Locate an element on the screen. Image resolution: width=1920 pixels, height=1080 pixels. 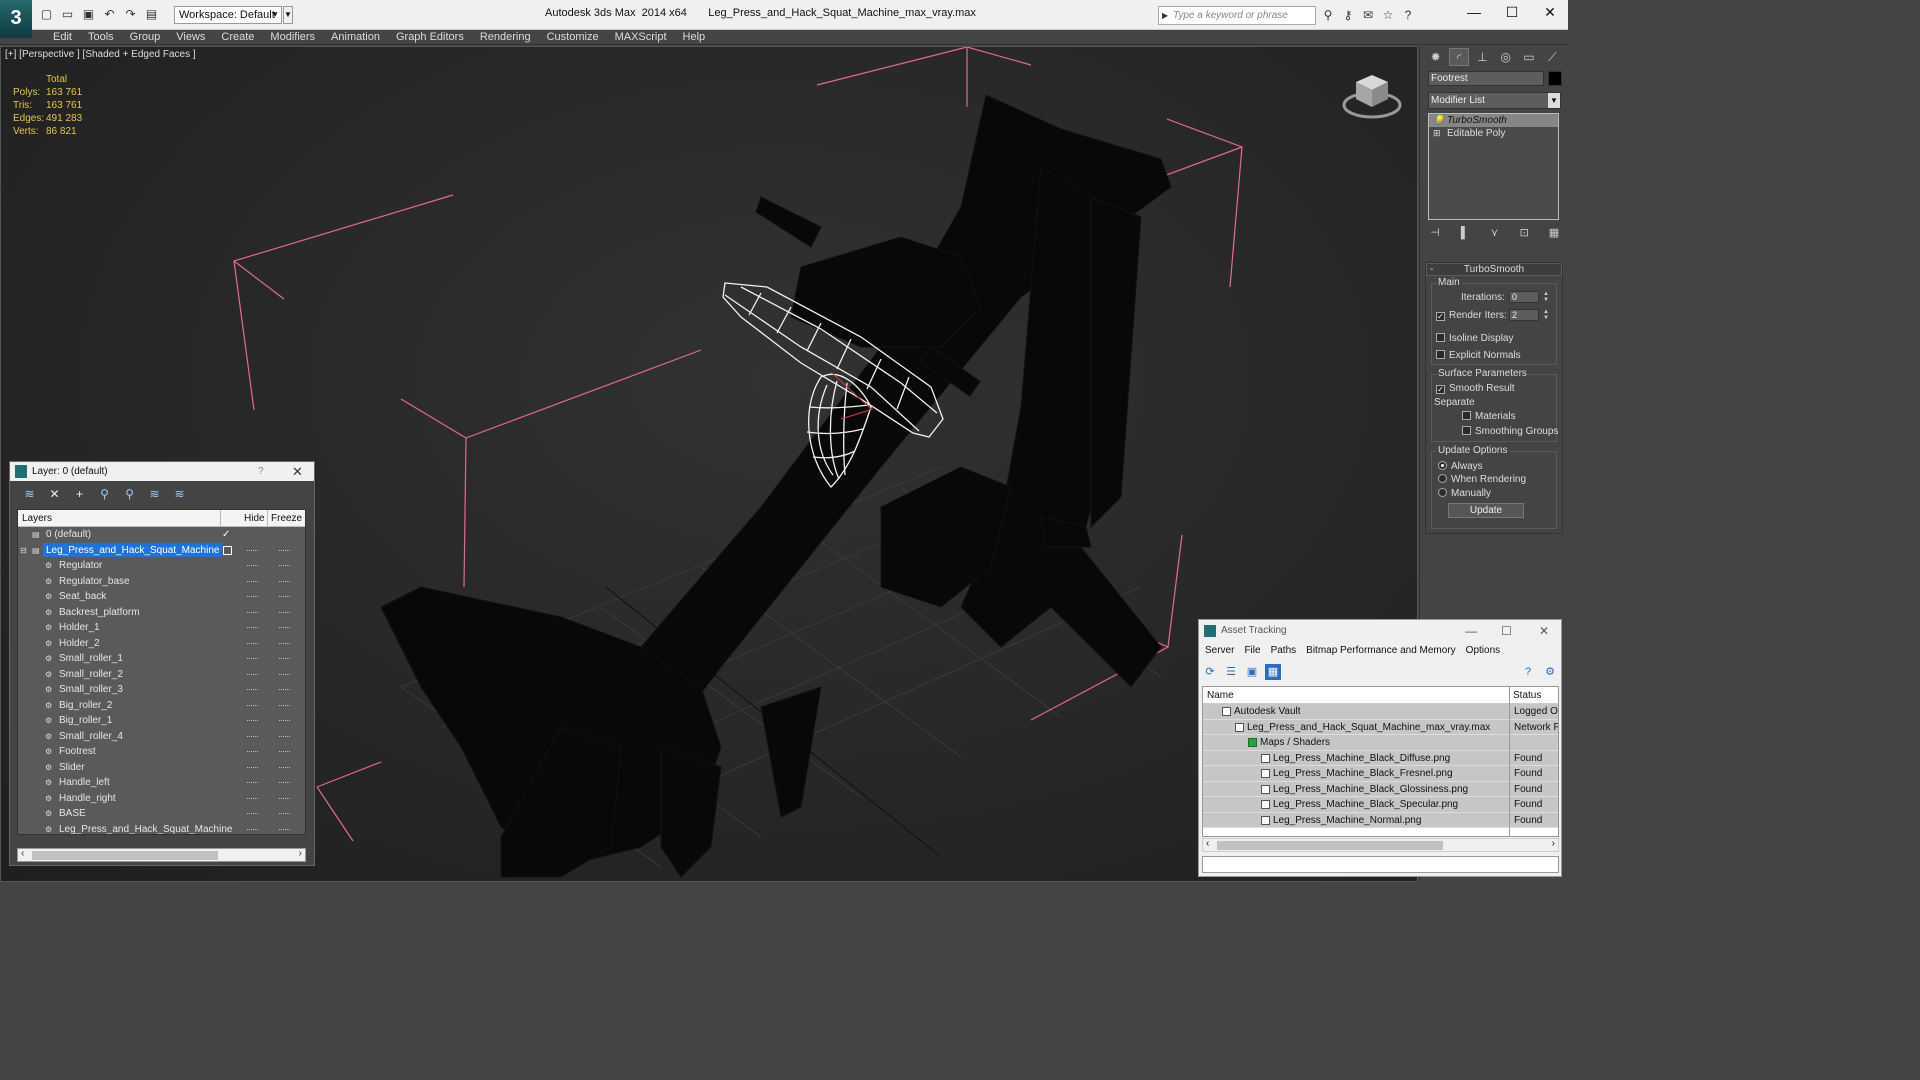
redo-icon: ↷ is located at coordinates (130, 14).